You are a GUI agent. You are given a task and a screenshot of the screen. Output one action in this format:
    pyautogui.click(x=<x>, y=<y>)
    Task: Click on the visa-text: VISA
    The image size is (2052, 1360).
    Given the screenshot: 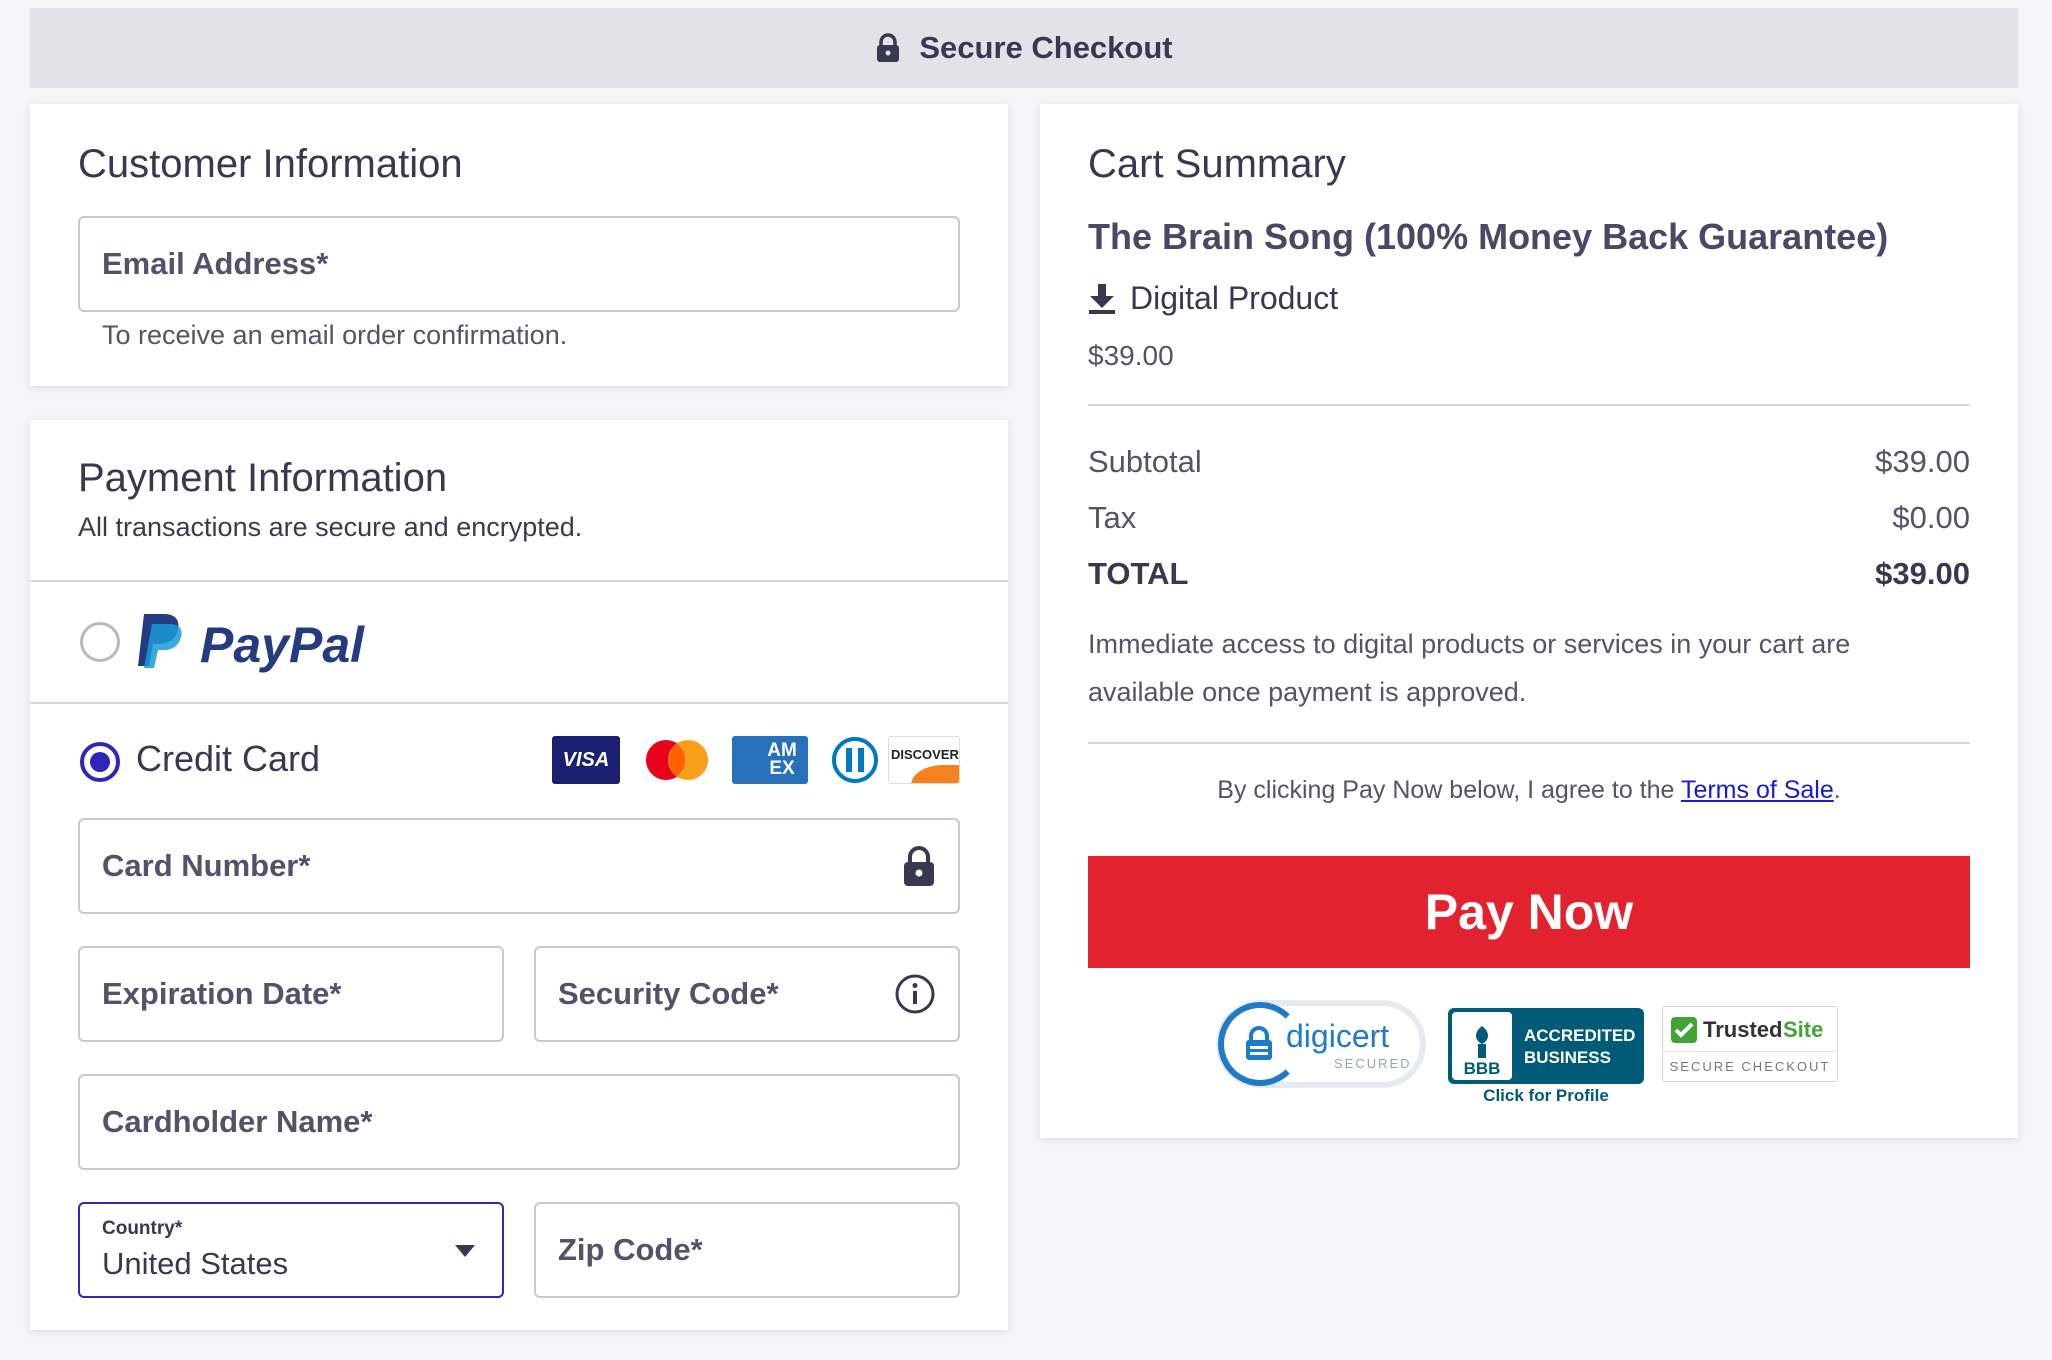 What is the action you would take?
    pyautogui.click(x=586, y=759)
    